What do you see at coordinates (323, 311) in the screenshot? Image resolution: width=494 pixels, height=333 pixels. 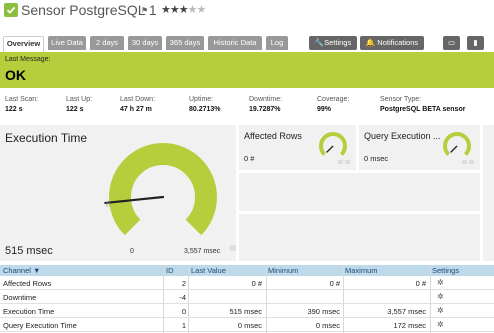 I see `channel-minimum: 390 msec` at bounding box center [323, 311].